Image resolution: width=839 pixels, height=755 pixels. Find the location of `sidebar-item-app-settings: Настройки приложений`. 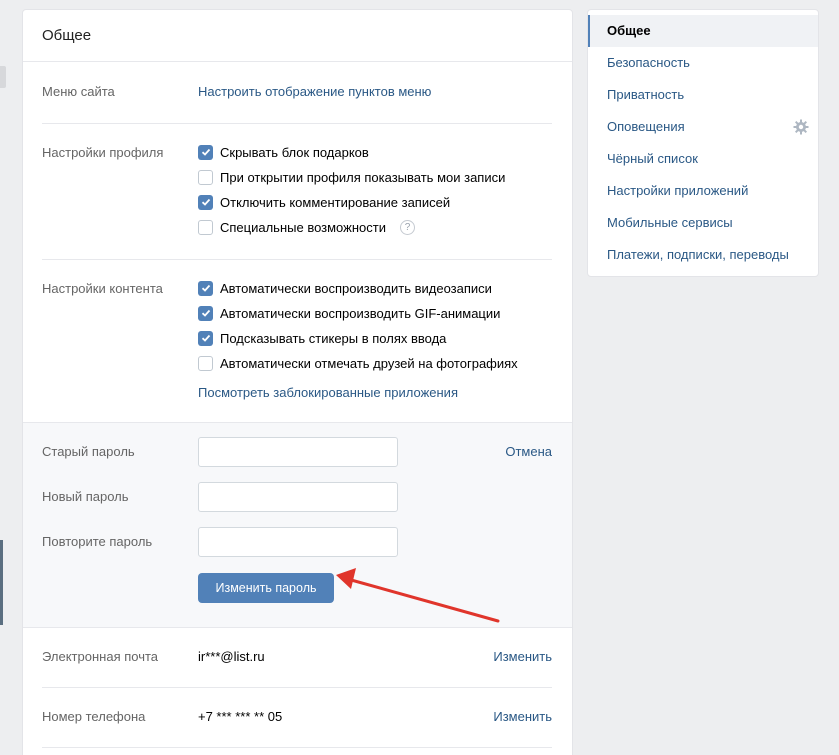

sidebar-item-app-settings: Настройки приложений is located at coordinates (703, 191).